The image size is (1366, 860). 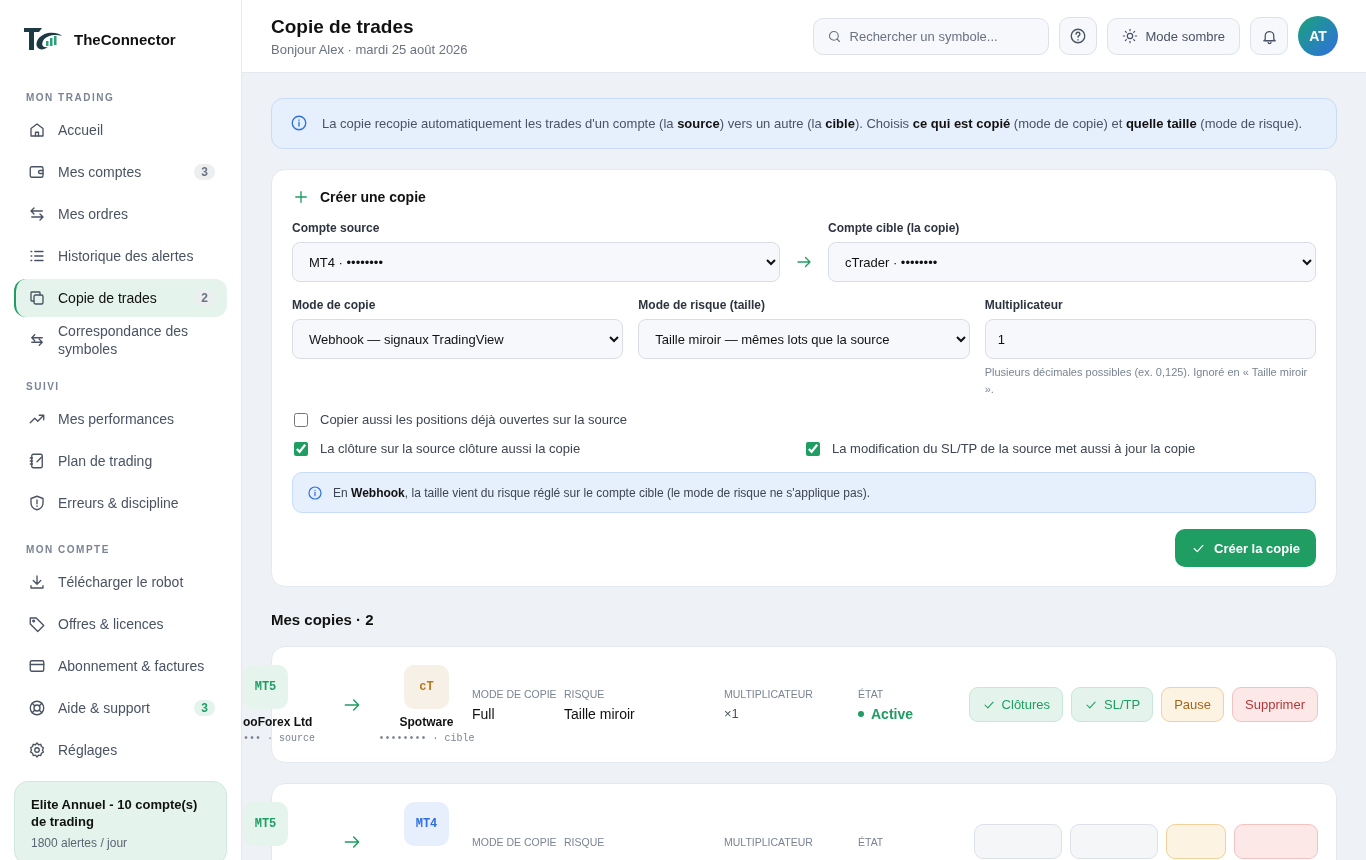 I want to click on nav-item: Correspondance des symboles, so click(x=120, y=340).